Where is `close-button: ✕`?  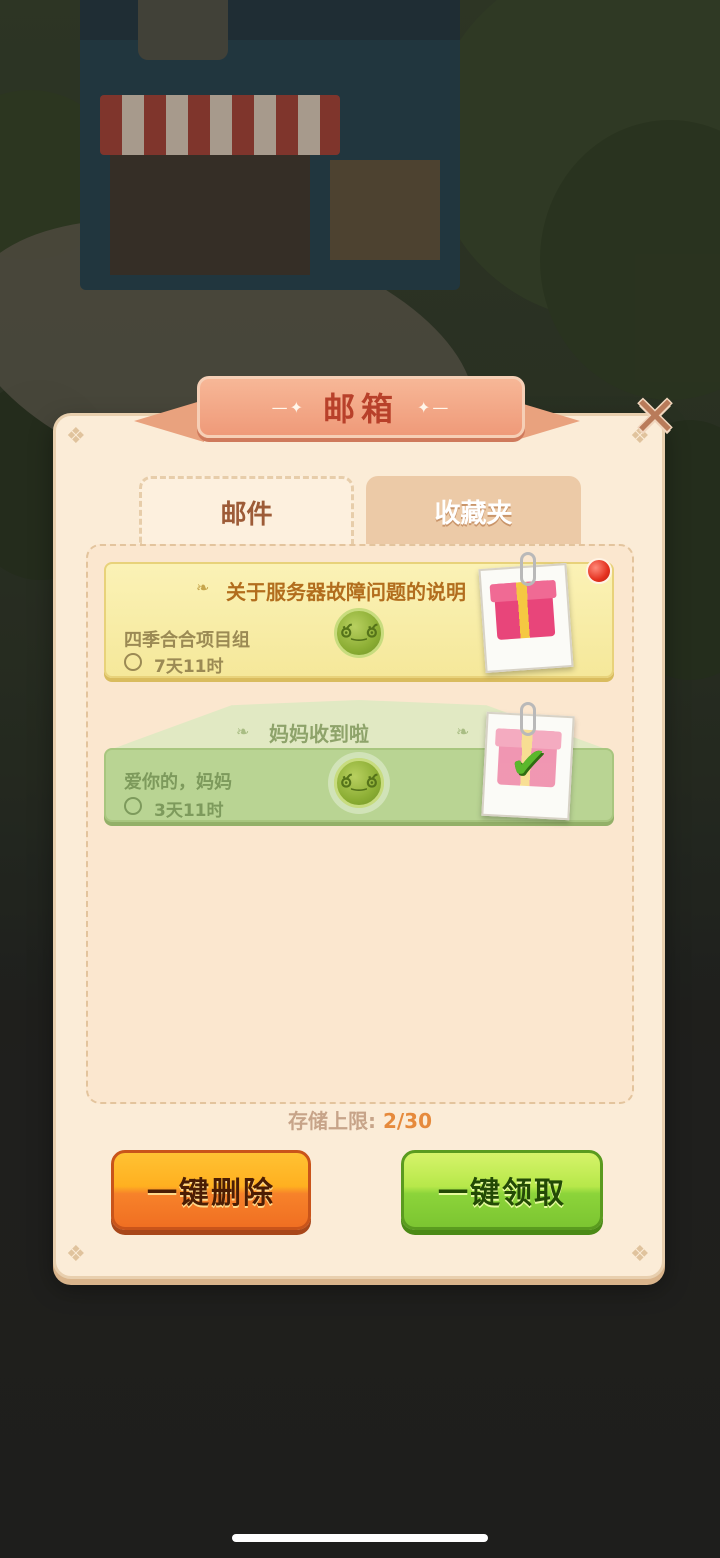 close-button: ✕ is located at coordinates (655, 417).